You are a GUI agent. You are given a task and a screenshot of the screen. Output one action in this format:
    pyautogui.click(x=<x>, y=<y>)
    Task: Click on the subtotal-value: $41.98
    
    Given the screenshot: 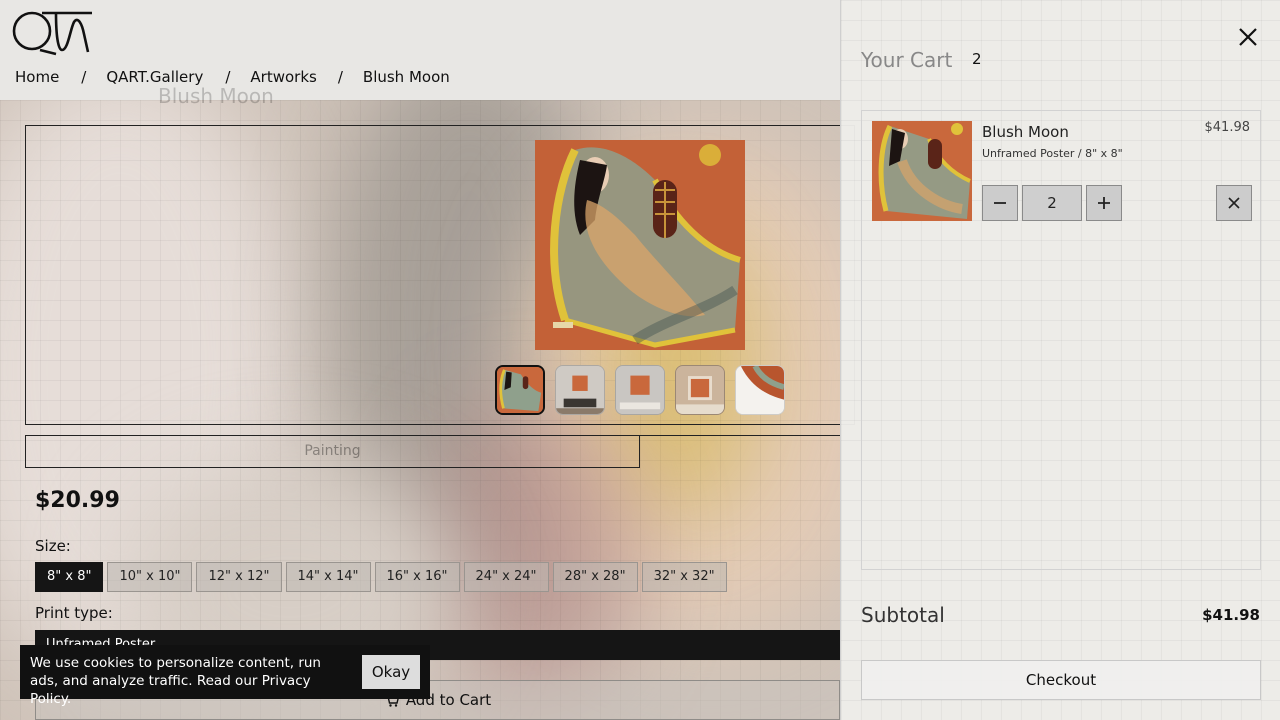 What is the action you would take?
    pyautogui.click(x=1231, y=615)
    